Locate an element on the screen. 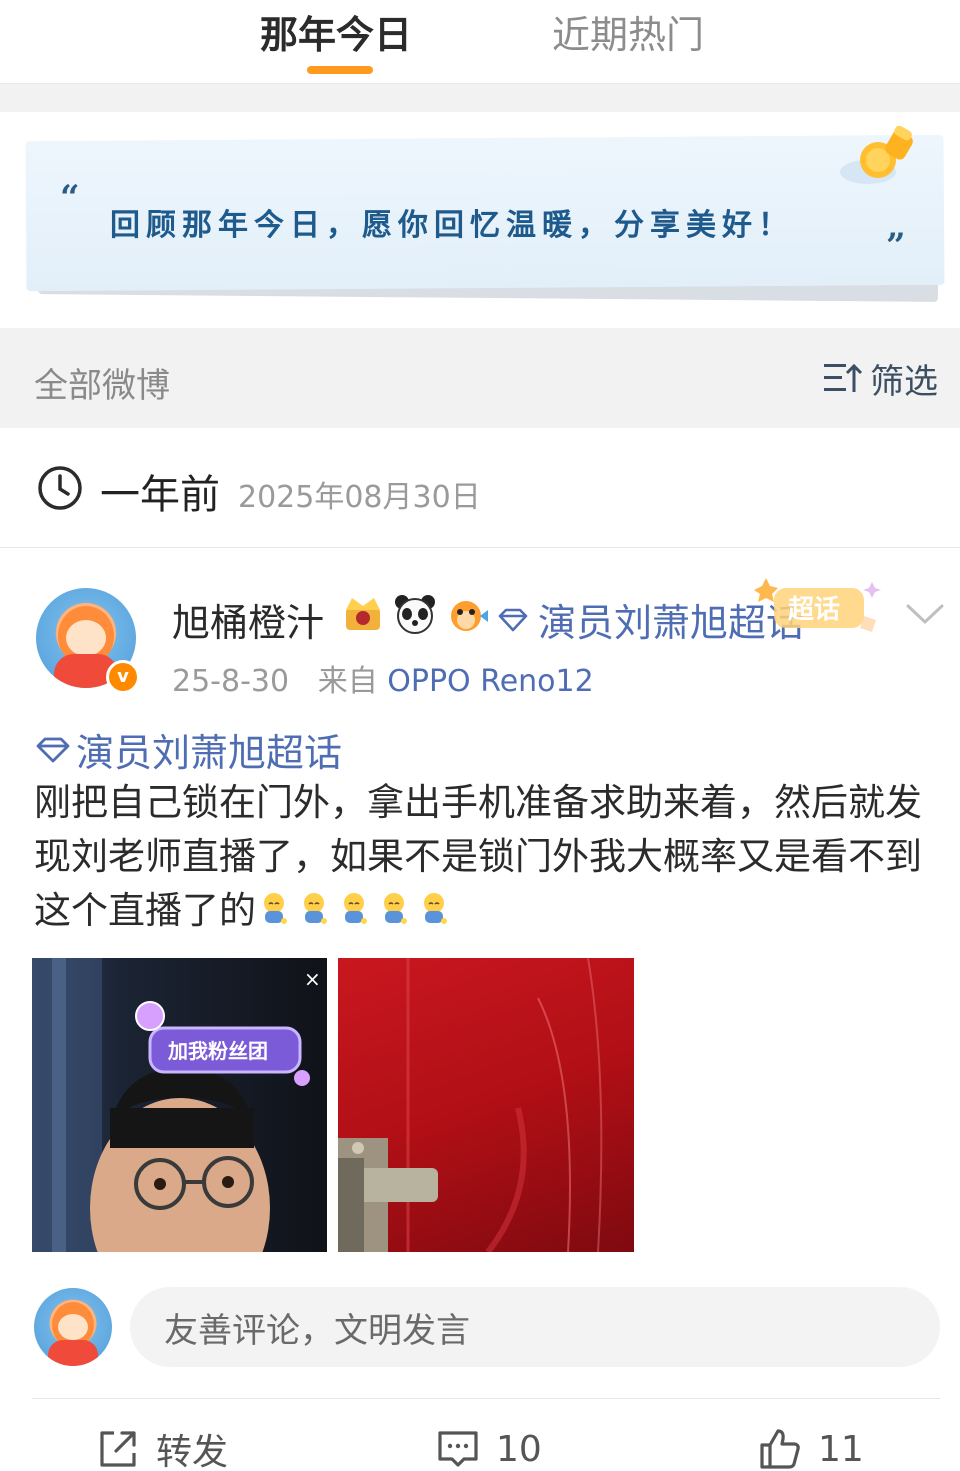 Image resolution: width=960 pixels, height=1471 pixels. panda-badge-icon is located at coordinates (415, 614).